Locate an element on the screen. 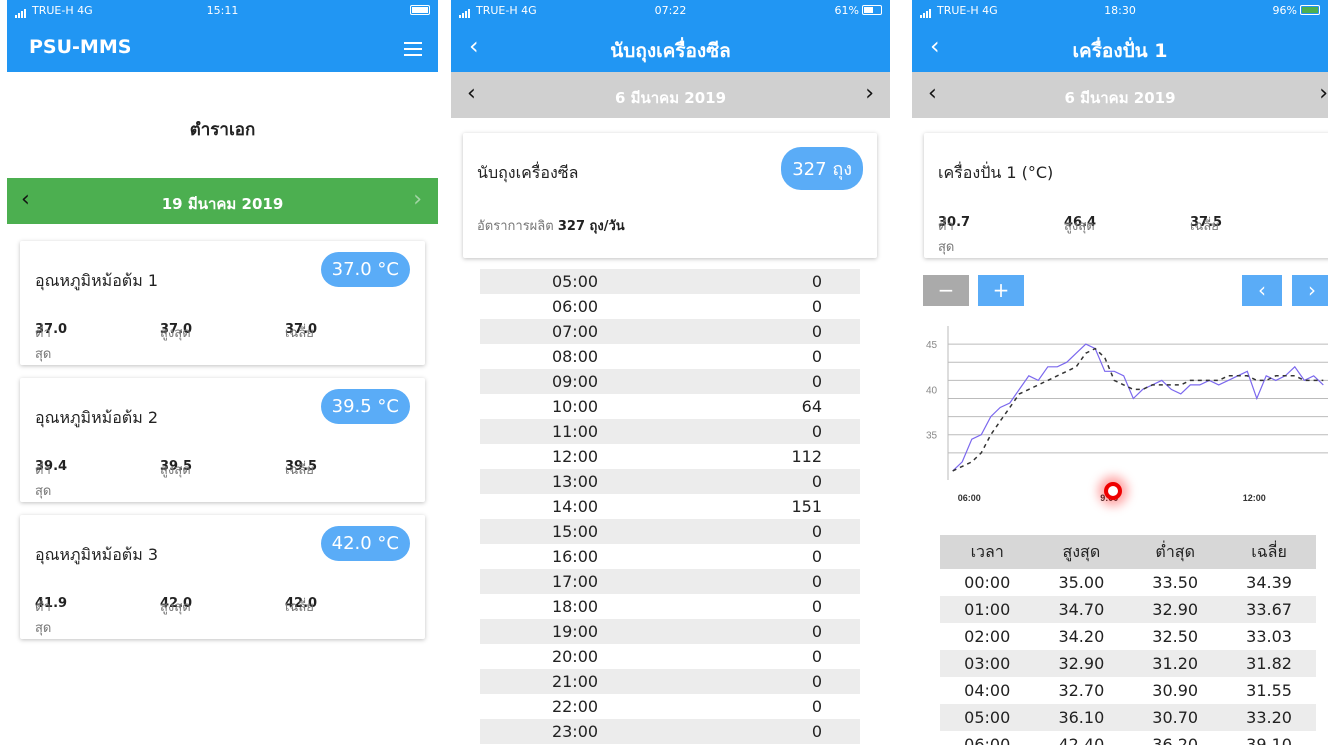  table-cell: 42.40 is located at coordinates (1081, 740).